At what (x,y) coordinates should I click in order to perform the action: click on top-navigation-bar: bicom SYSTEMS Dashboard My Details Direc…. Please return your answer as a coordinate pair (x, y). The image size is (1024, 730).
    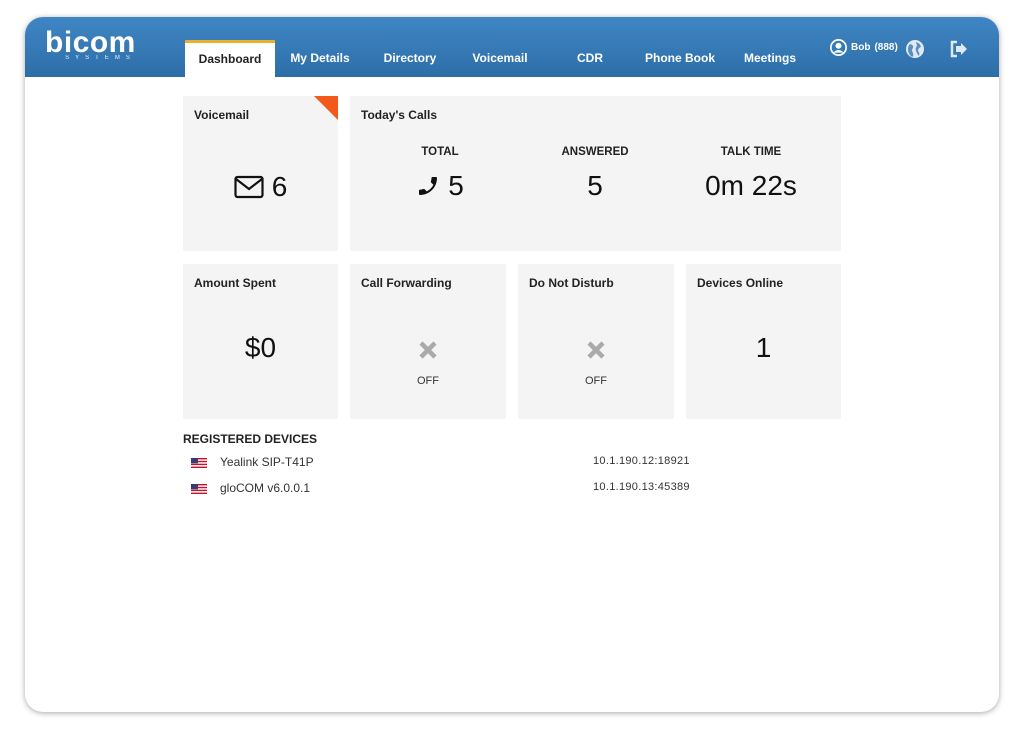
    Looking at the image, I should click on (512, 47).